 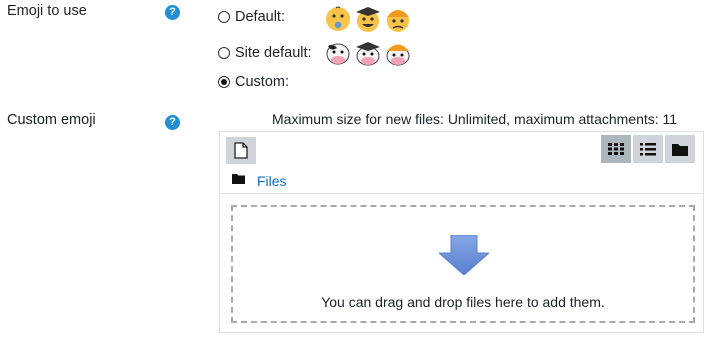 I want to click on radio-site-default-label: Site default:, so click(x=273, y=53).